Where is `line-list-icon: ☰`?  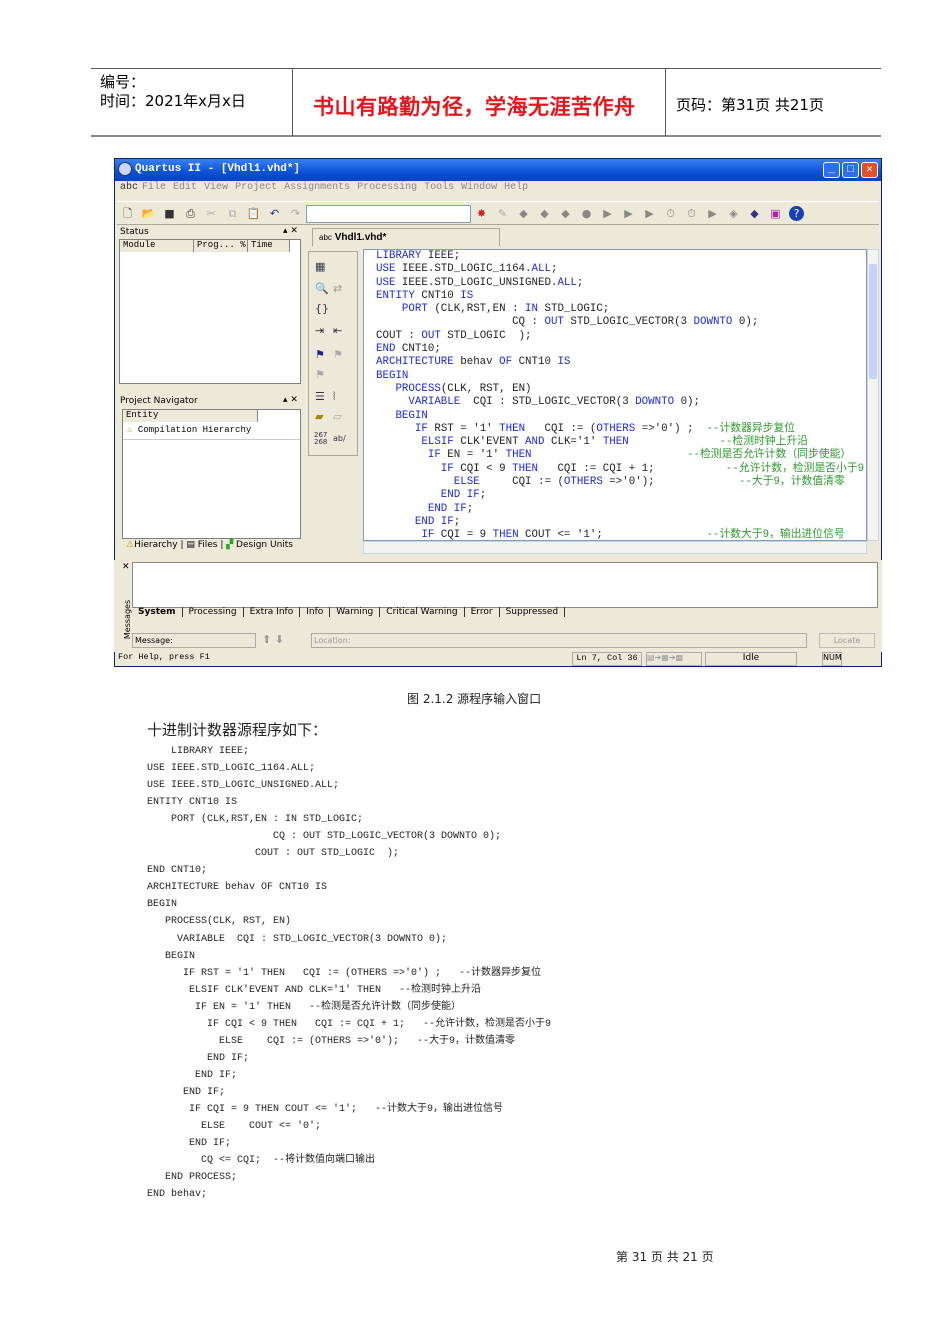 line-list-icon: ☰ is located at coordinates (320, 396).